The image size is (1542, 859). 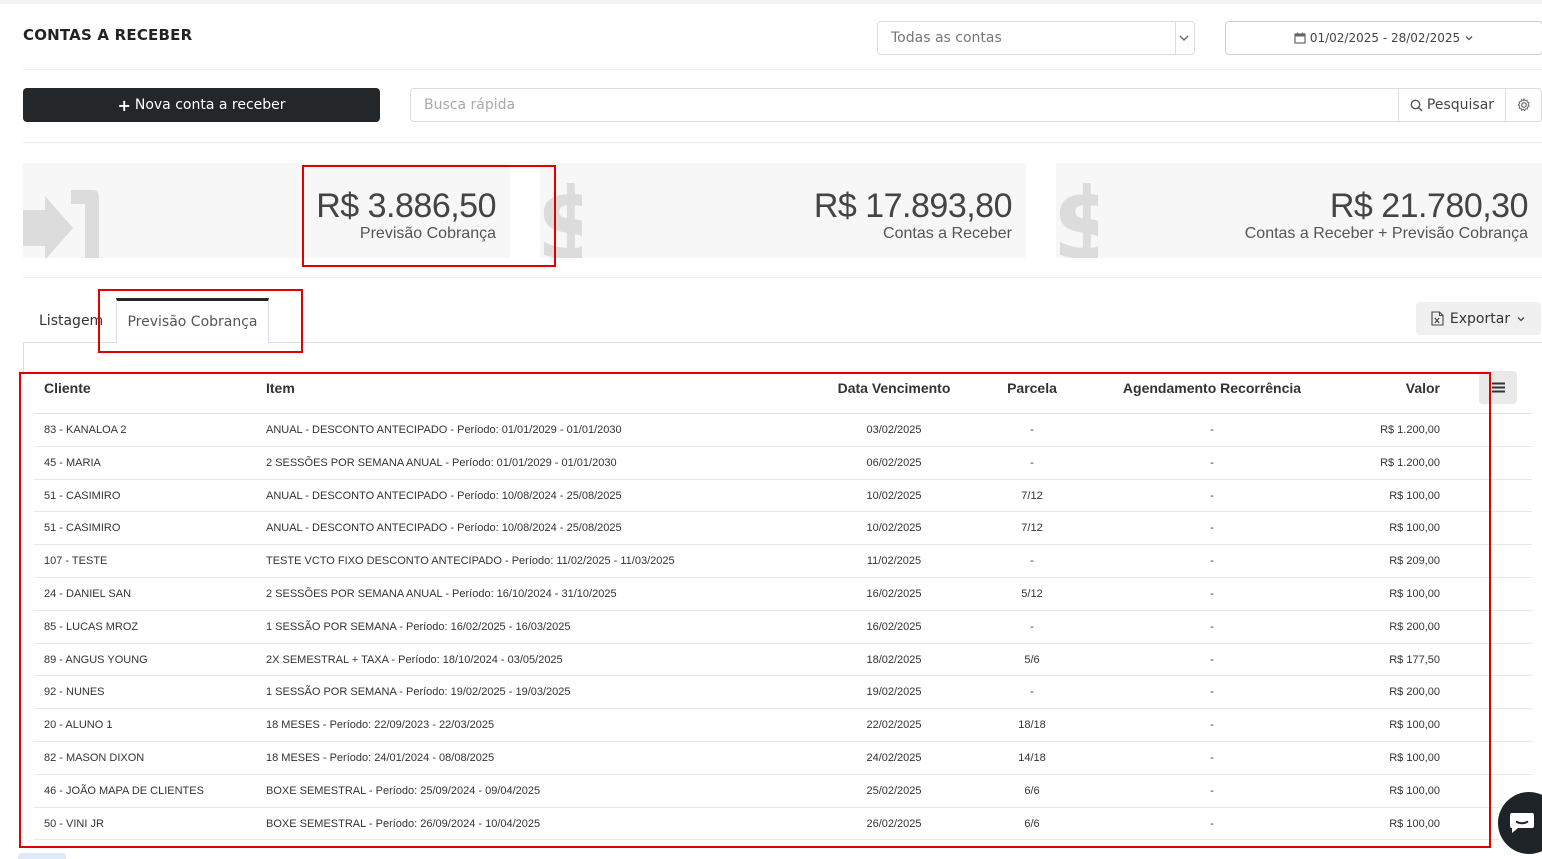 What do you see at coordinates (1032, 388) in the screenshot?
I see `column-header-parcela: Parcela` at bounding box center [1032, 388].